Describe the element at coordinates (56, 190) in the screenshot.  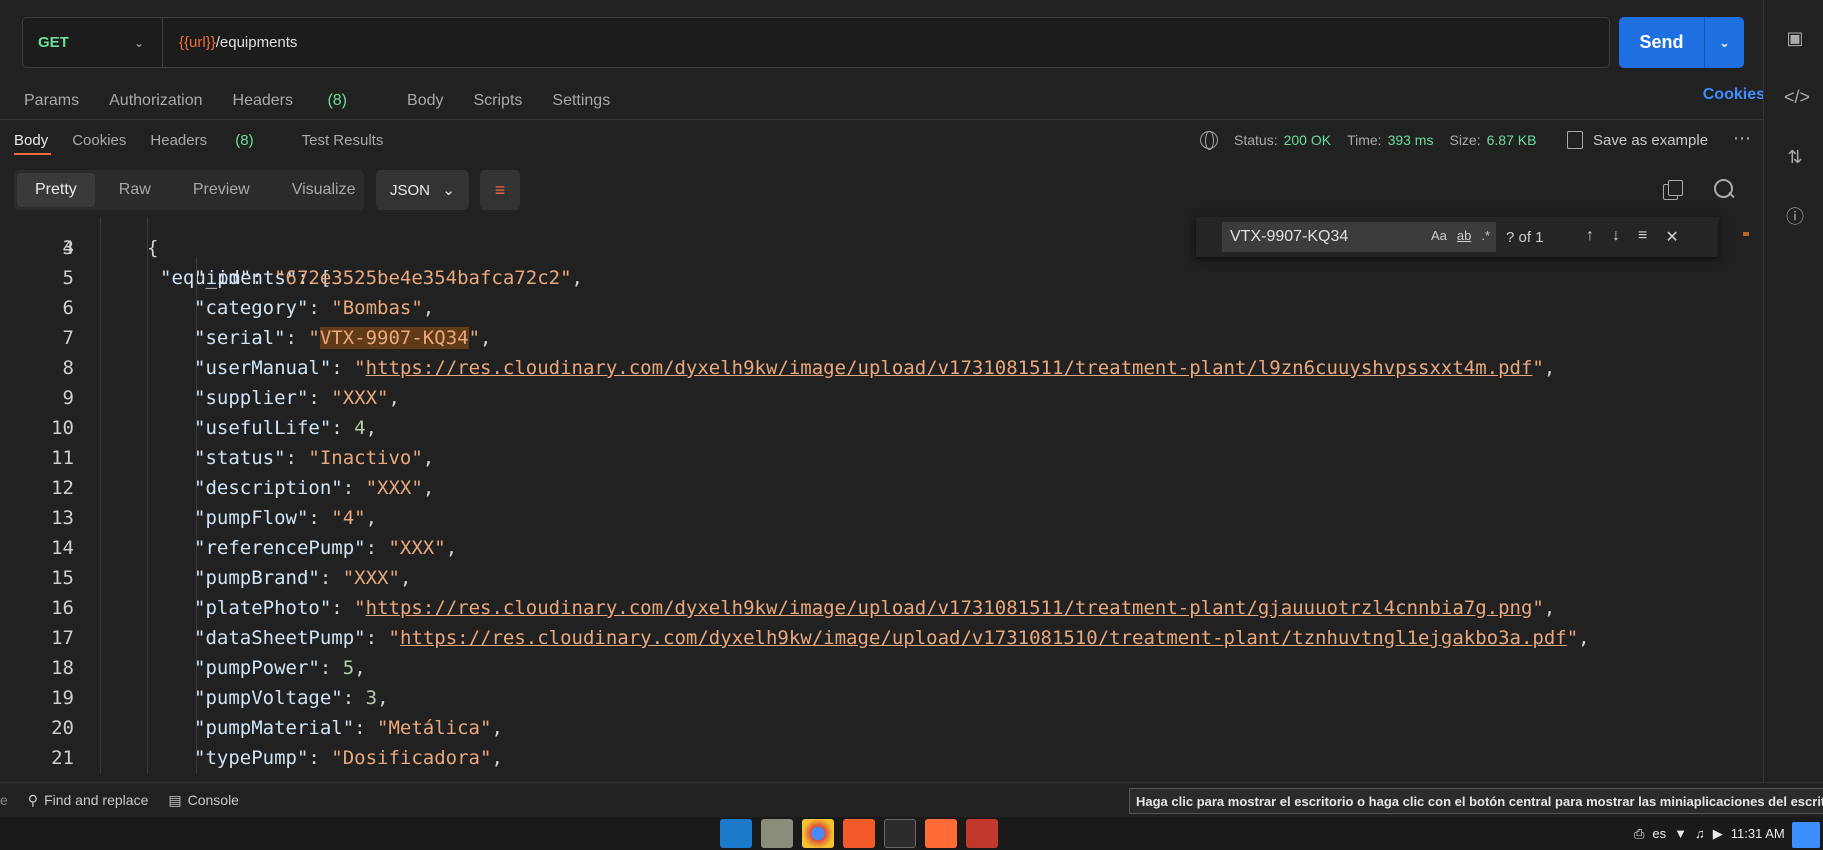
I see `format-pretty: Pretty` at that location.